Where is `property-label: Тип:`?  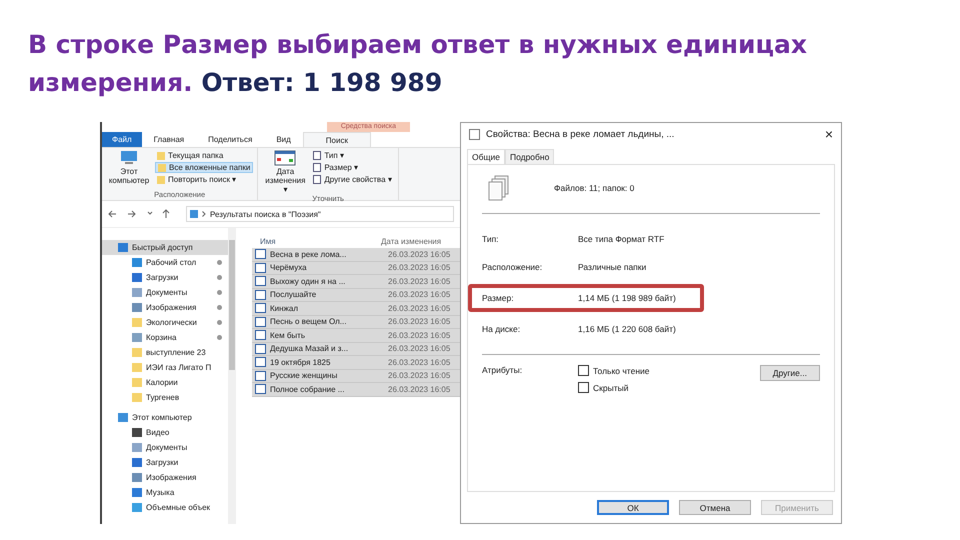 property-label: Тип: is located at coordinates (491, 239).